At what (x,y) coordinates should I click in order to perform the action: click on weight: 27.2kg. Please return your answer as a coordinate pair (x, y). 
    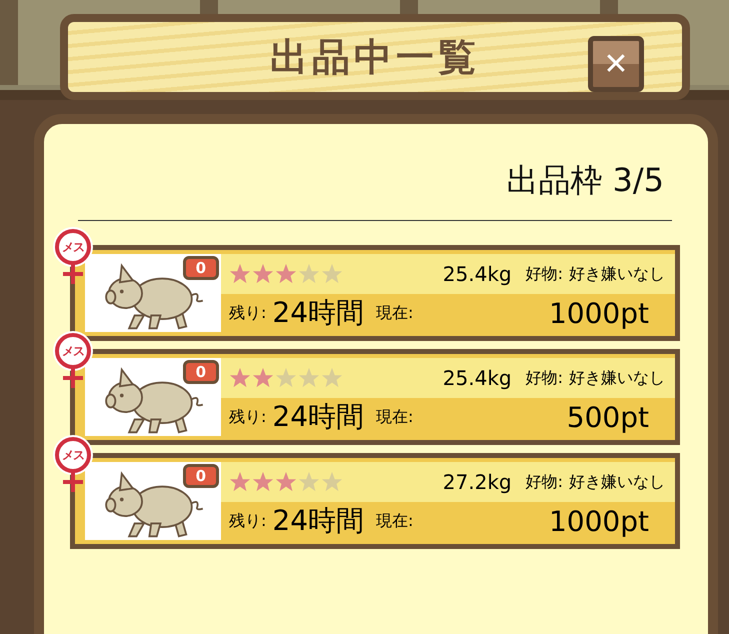
    Looking at the image, I should click on (477, 482).